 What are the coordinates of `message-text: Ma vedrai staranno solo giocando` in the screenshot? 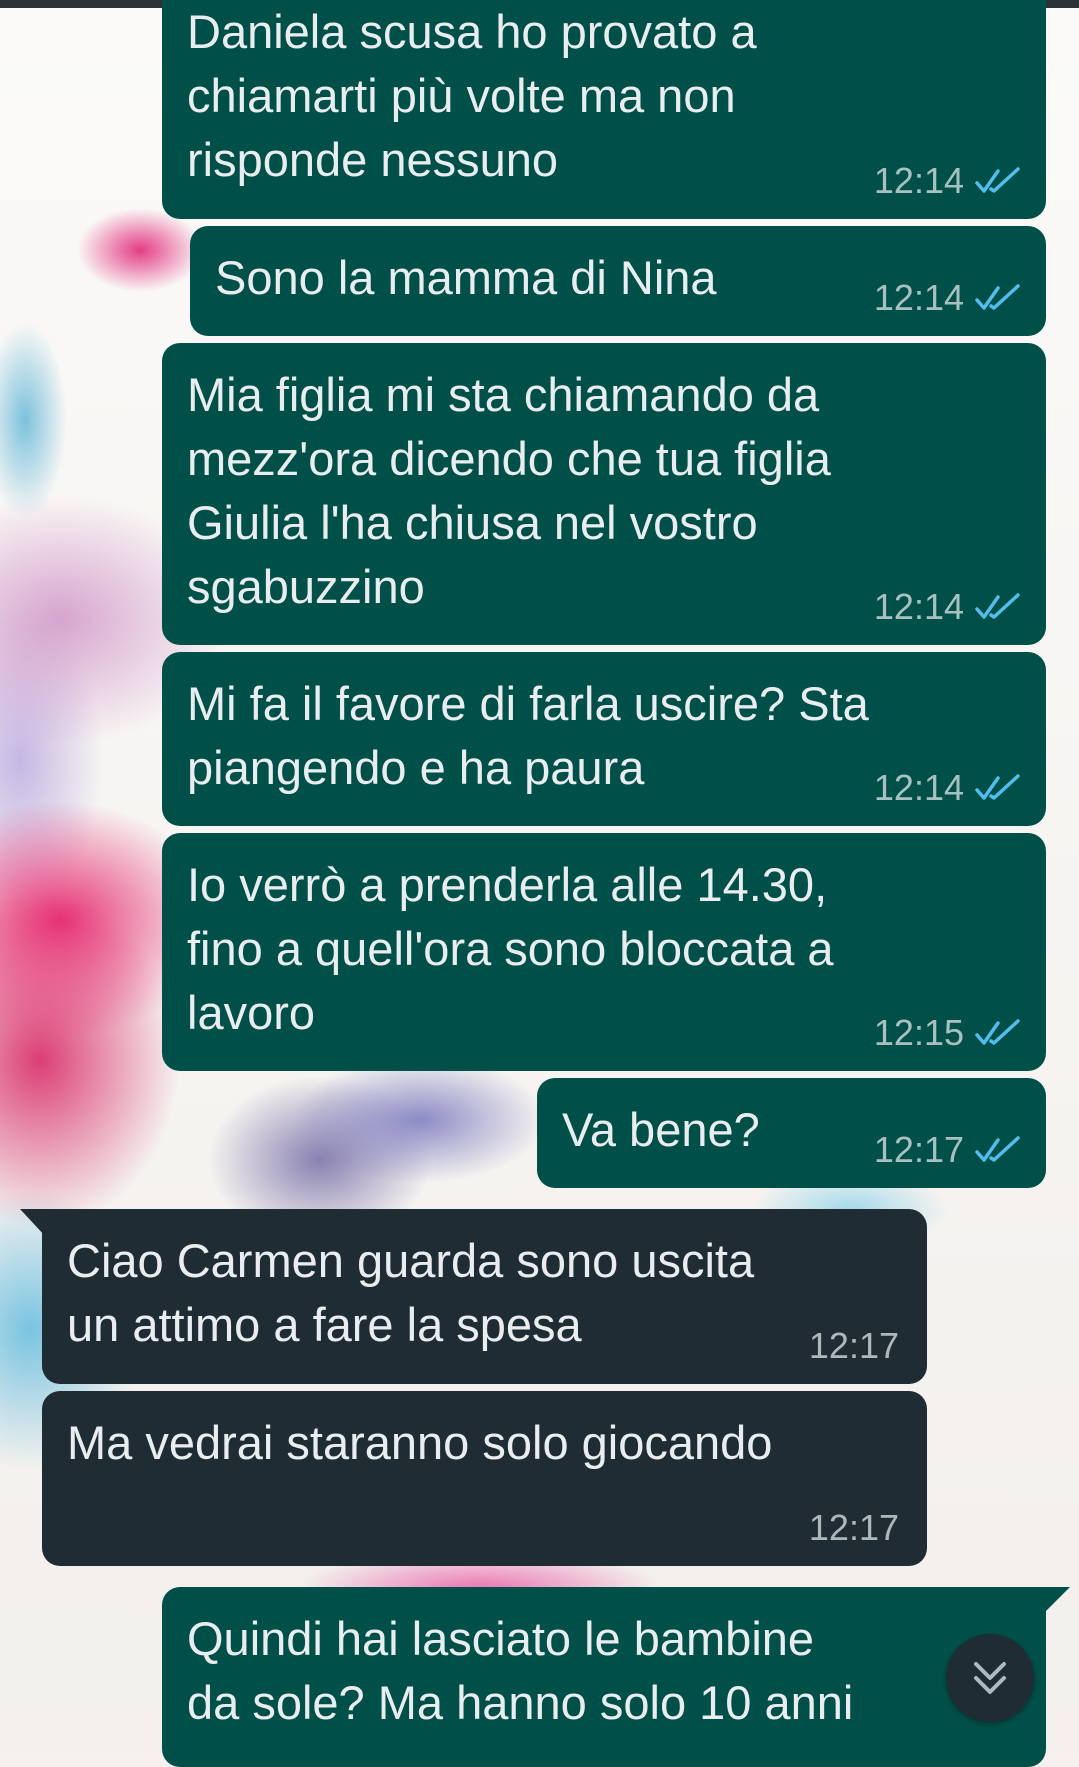 It's located at (420, 1442).